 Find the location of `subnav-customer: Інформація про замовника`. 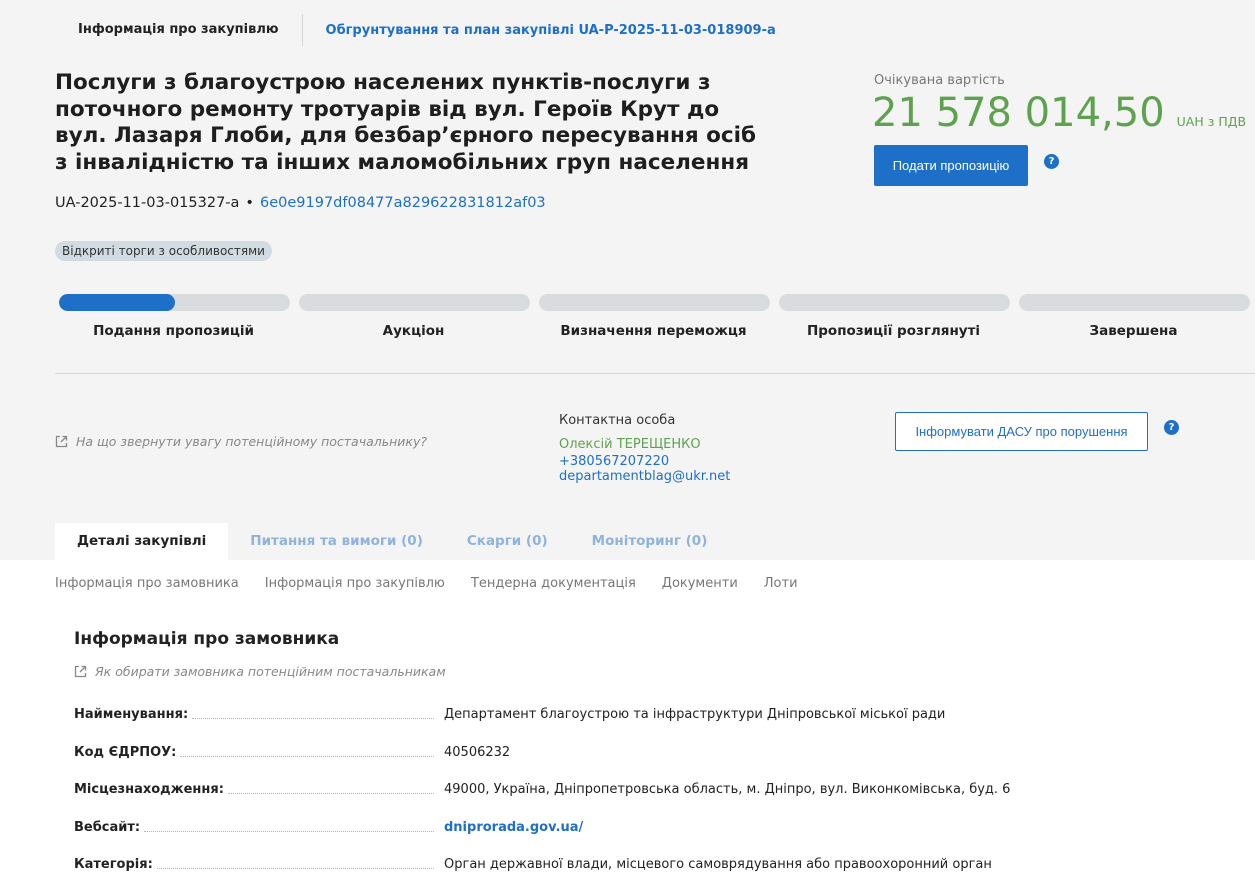

subnav-customer: Інформація про замовника is located at coordinates (147, 583).